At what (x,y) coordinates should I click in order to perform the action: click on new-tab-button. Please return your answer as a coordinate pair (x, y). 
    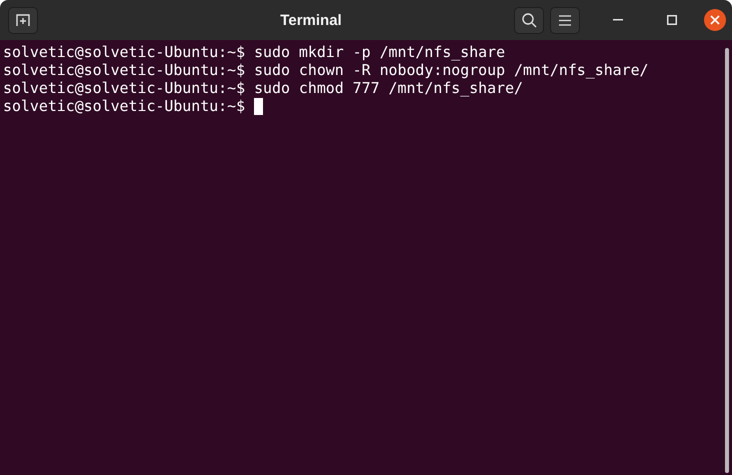
    Looking at the image, I should click on (23, 20).